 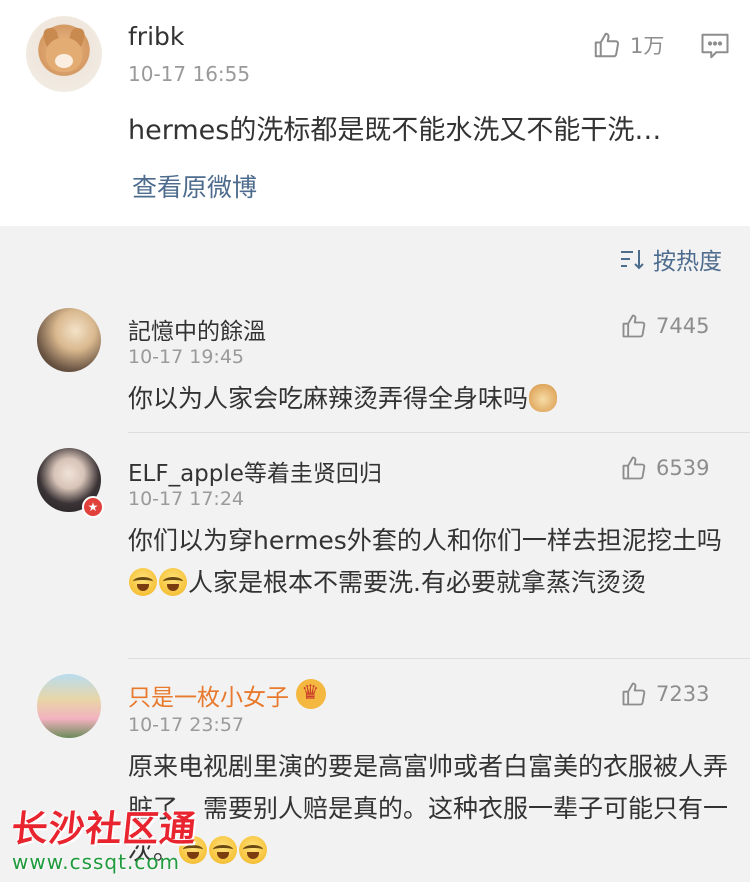 I want to click on post-author-name: fribk, so click(x=156, y=36).